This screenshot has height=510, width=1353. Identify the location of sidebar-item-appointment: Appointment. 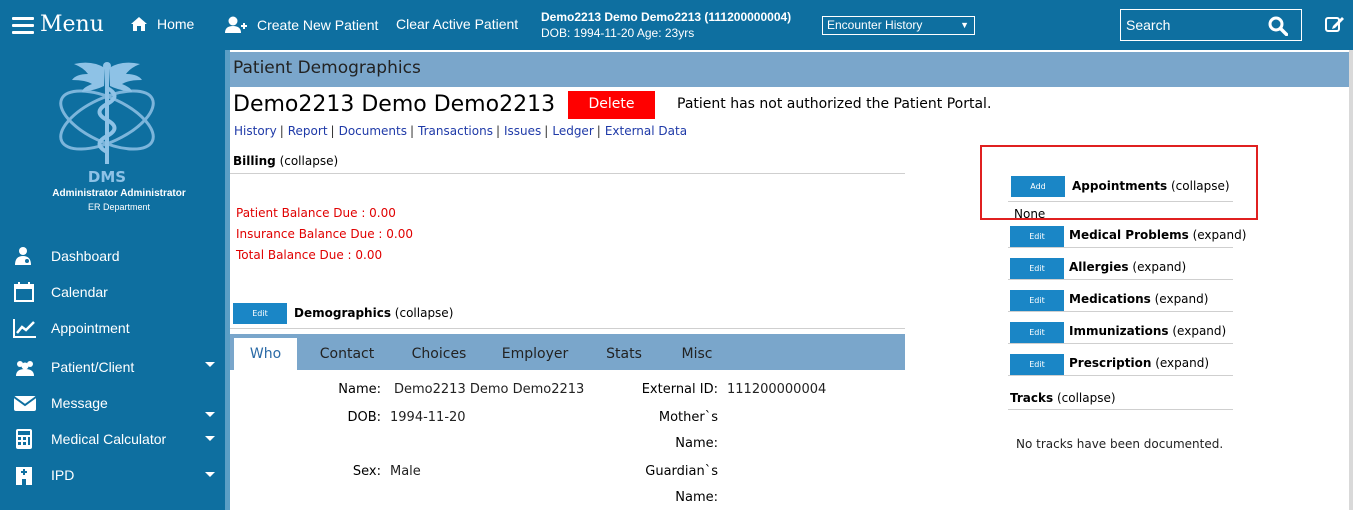
(71, 328).